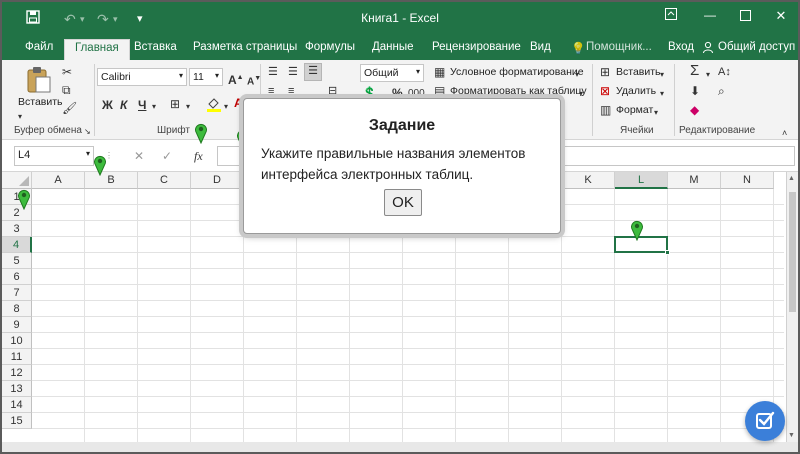 This screenshot has width=800, height=454. Describe the element at coordinates (164, 180) in the screenshot. I see `column-header-c: C` at that location.